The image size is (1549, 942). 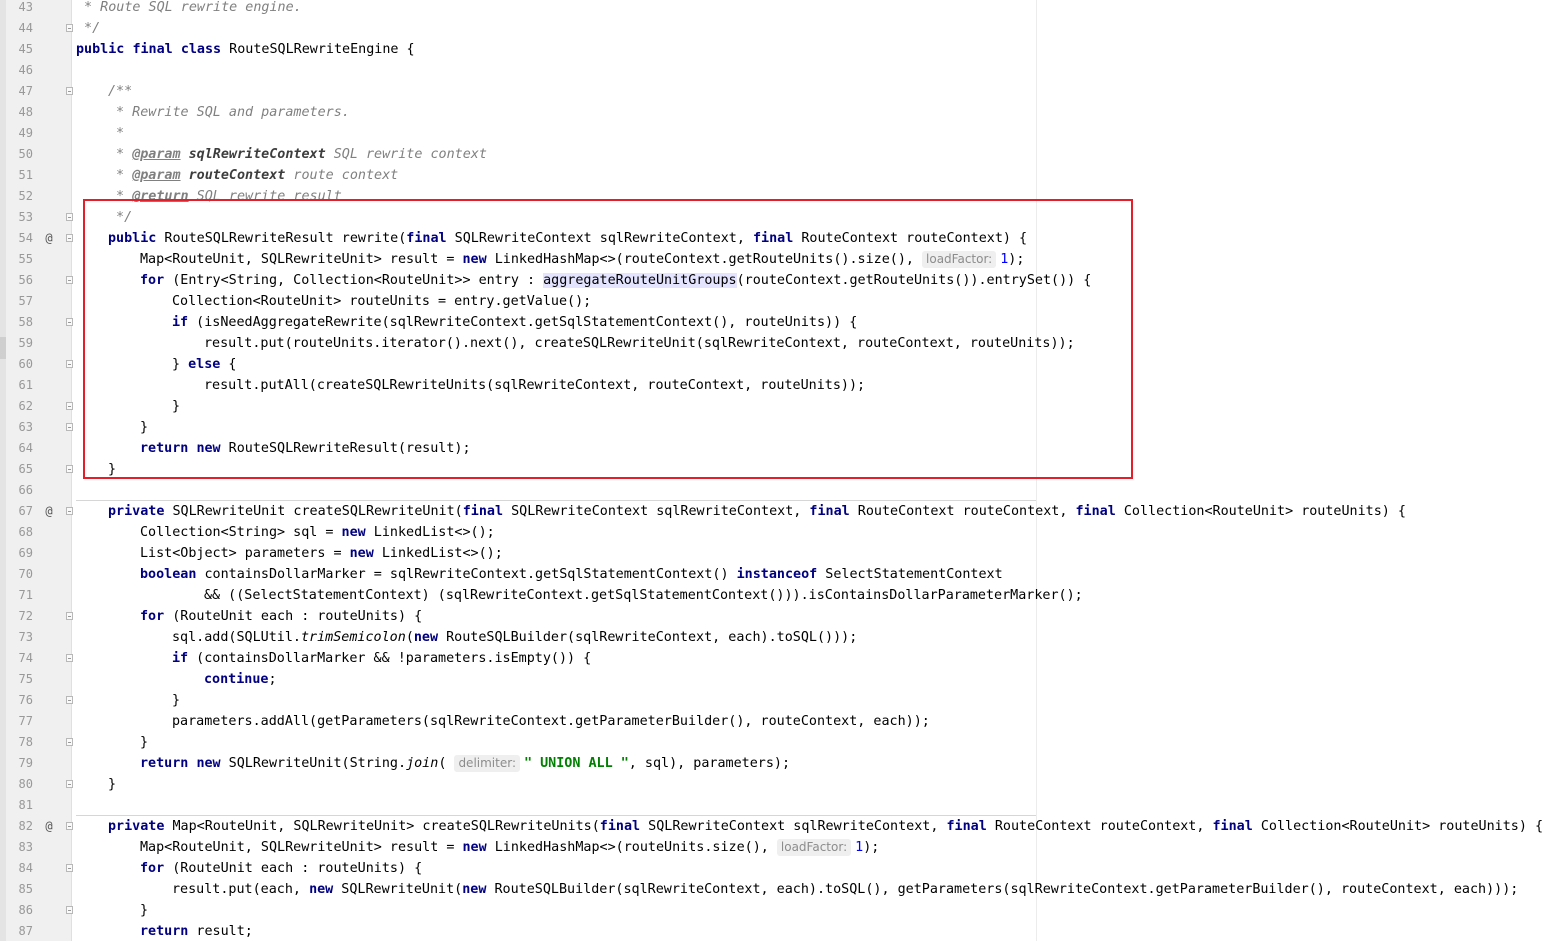 What do you see at coordinates (196, 931) in the screenshot?
I see `code-text: return result;` at bounding box center [196, 931].